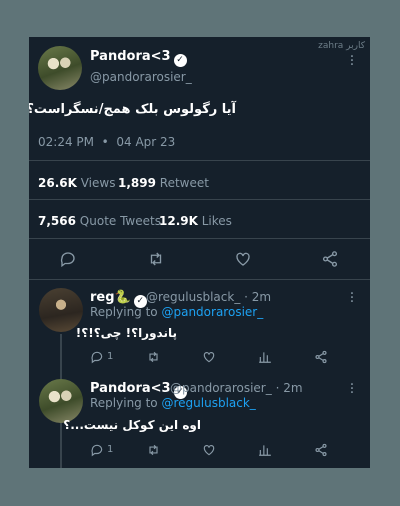  What do you see at coordinates (180, 60) in the screenshot?
I see `verified-icon: ✓` at bounding box center [180, 60].